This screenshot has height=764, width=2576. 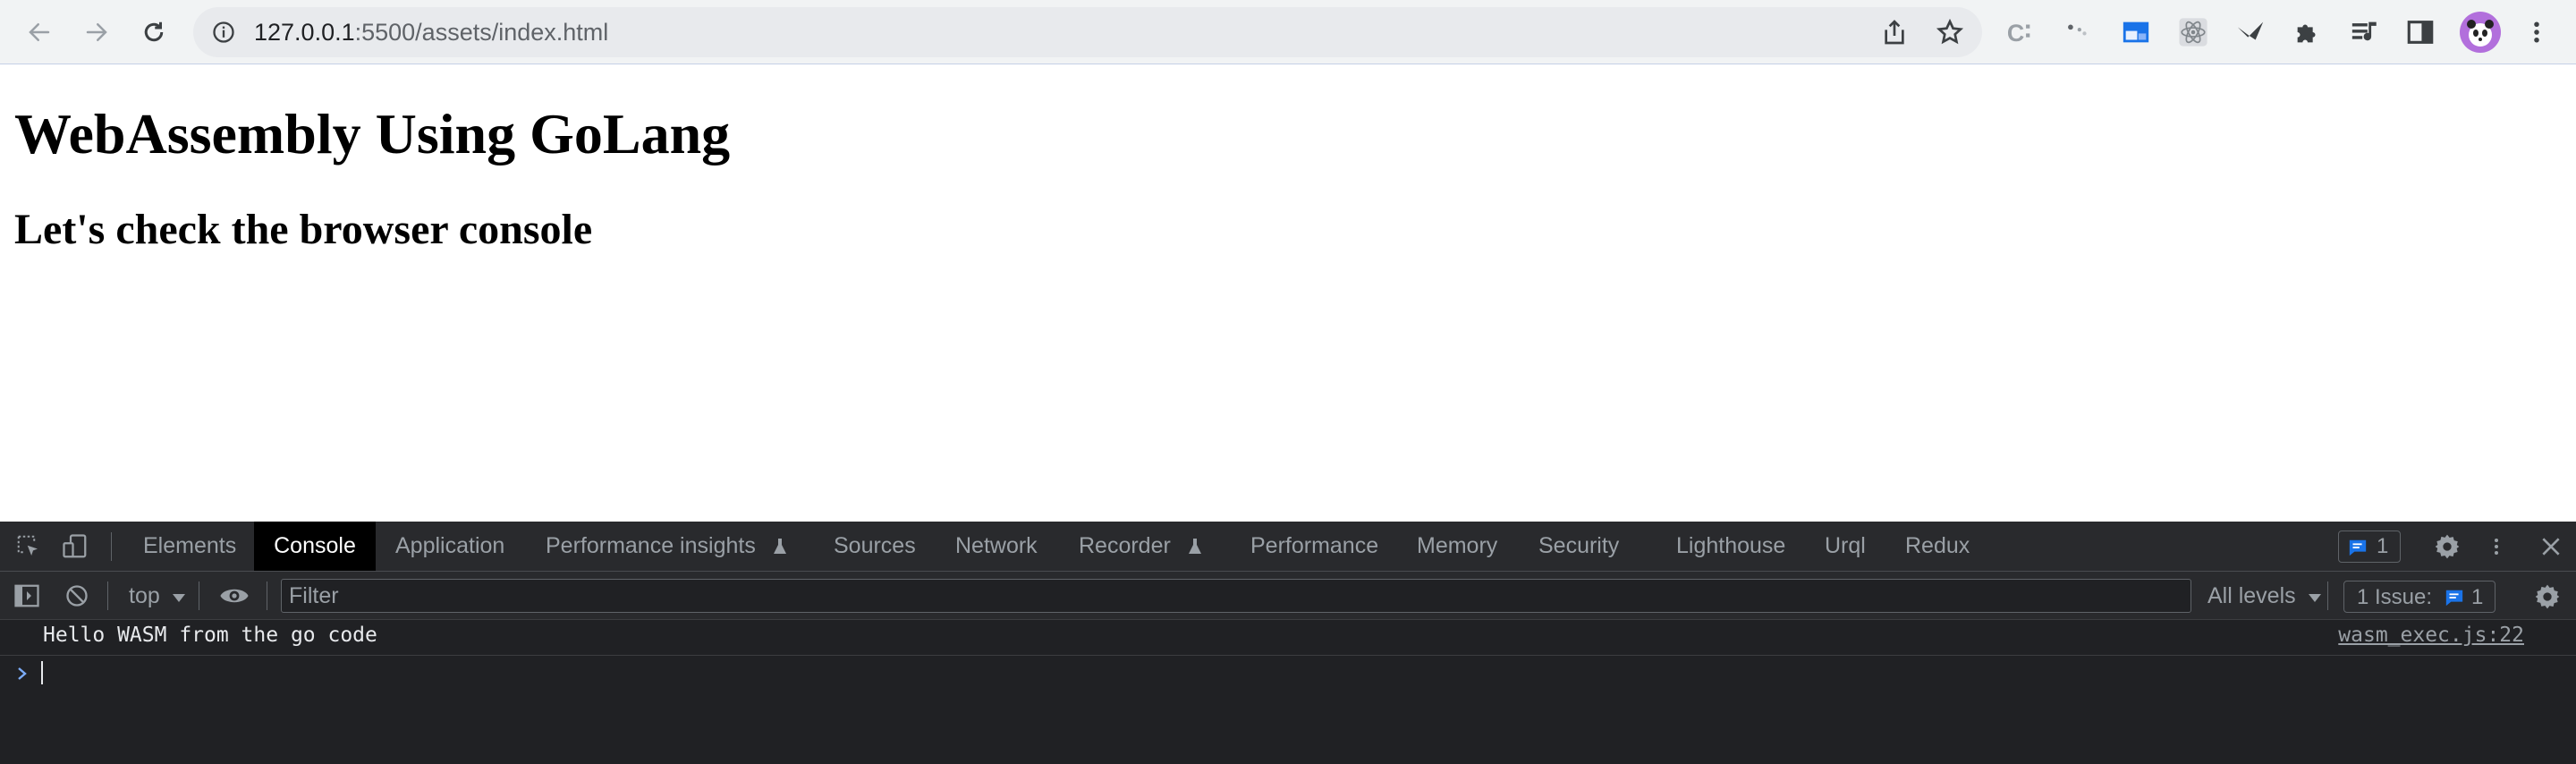 What do you see at coordinates (1457, 547) in the screenshot?
I see `tab-memory: Memory` at bounding box center [1457, 547].